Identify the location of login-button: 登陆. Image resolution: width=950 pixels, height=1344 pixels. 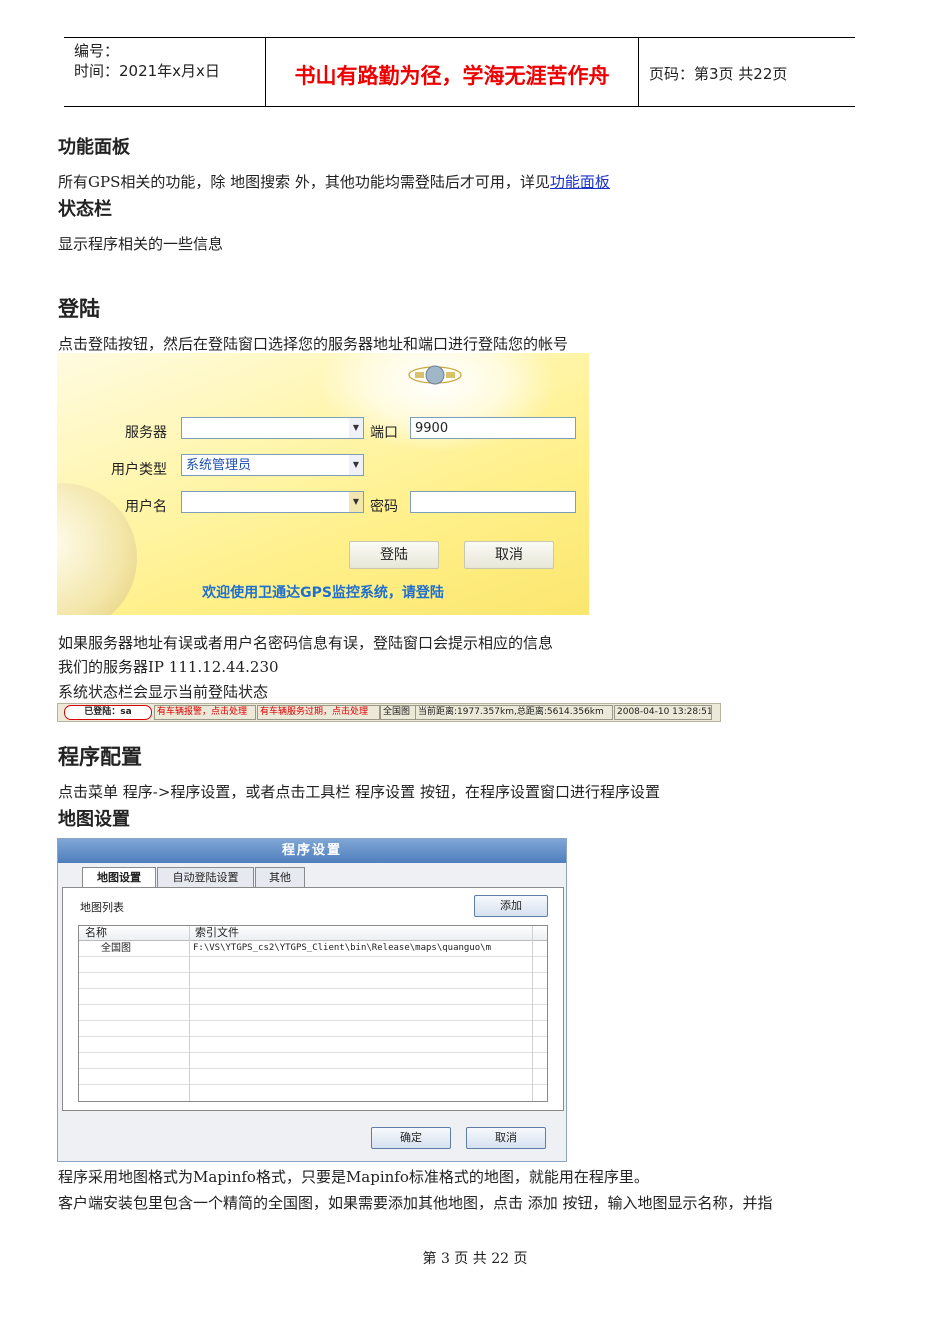
(394, 555).